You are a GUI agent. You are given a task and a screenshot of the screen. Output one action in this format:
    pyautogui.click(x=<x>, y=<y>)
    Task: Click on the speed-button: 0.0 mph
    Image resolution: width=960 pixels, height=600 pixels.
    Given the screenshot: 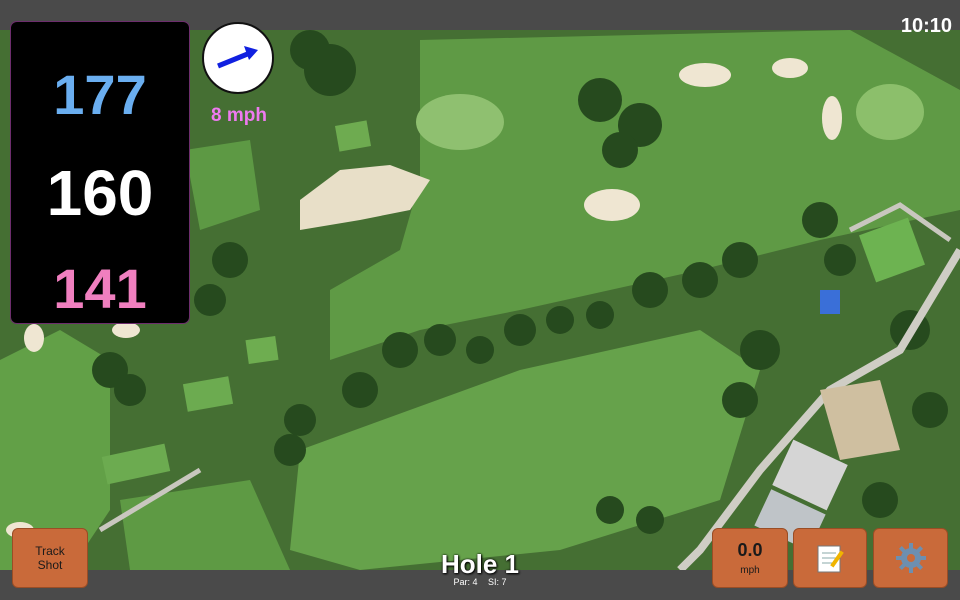 What is the action you would take?
    pyautogui.click(x=750, y=558)
    